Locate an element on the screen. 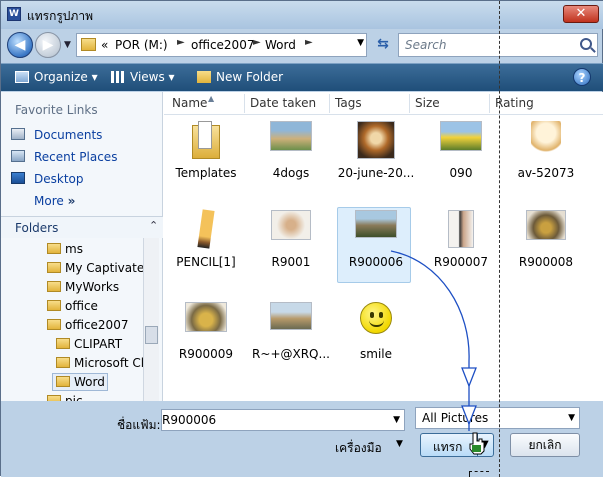  annotation-arrow is located at coordinates (433, 340).